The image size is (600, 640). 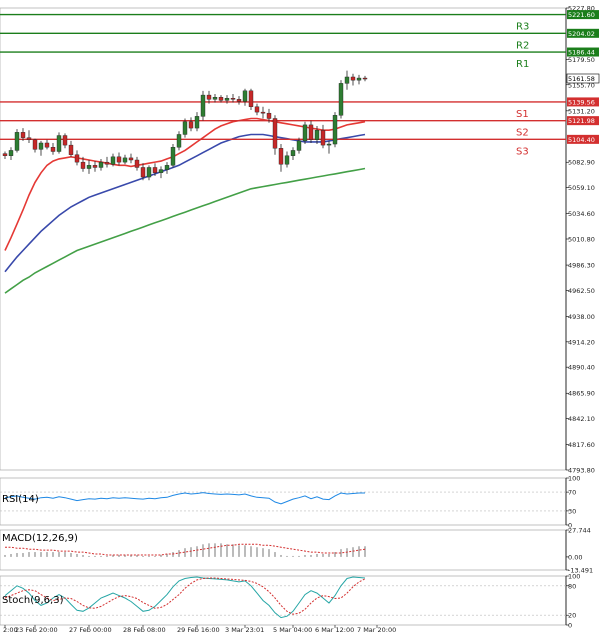 What do you see at coordinates (244, 630) in the screenshot?
I see `x-label-5: 3 Mar 23:01` at bounding box center [244, 630].